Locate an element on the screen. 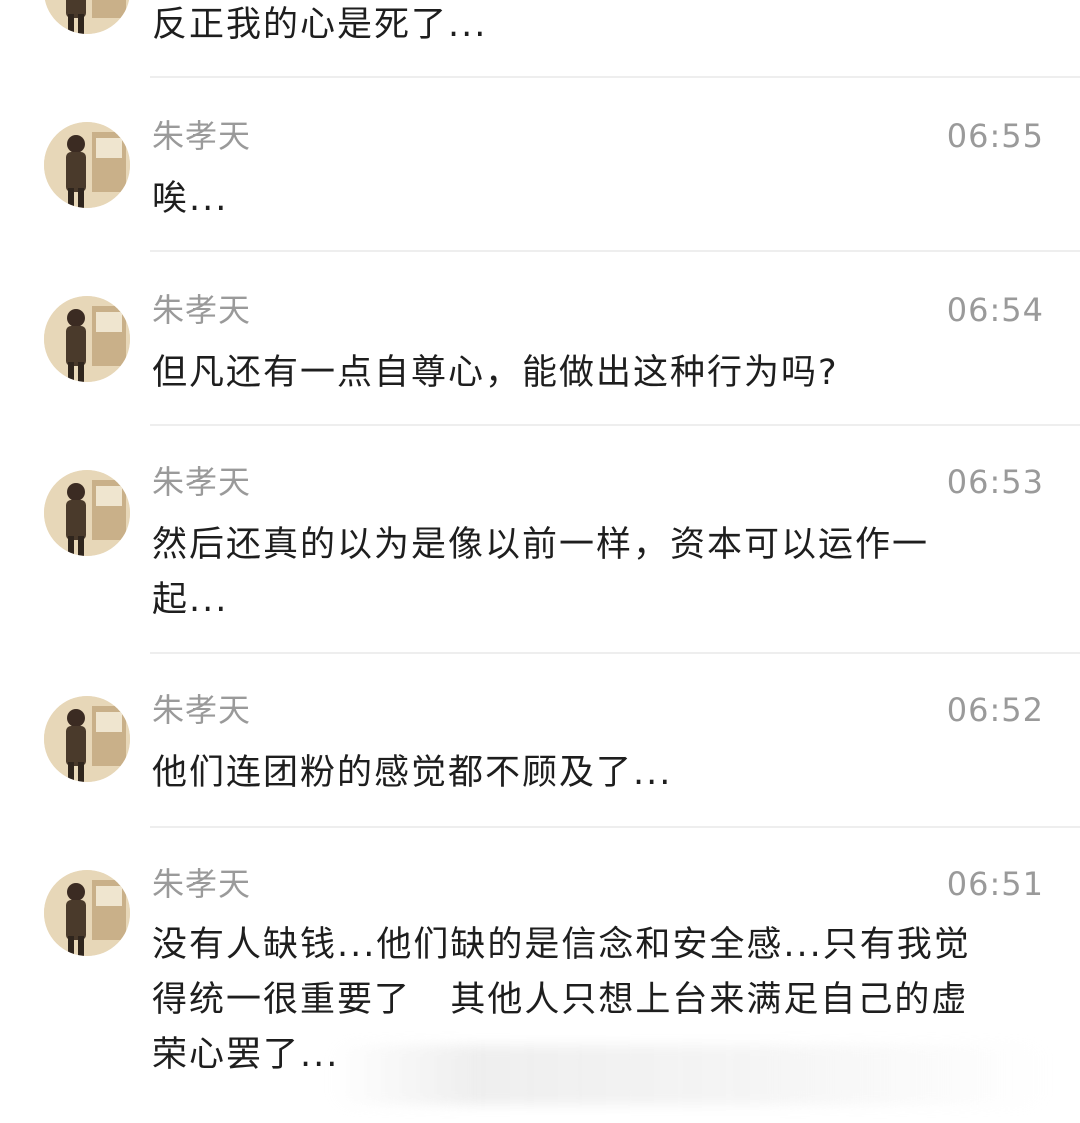  message-time: 06:53 is located at coordinates (995, 482).